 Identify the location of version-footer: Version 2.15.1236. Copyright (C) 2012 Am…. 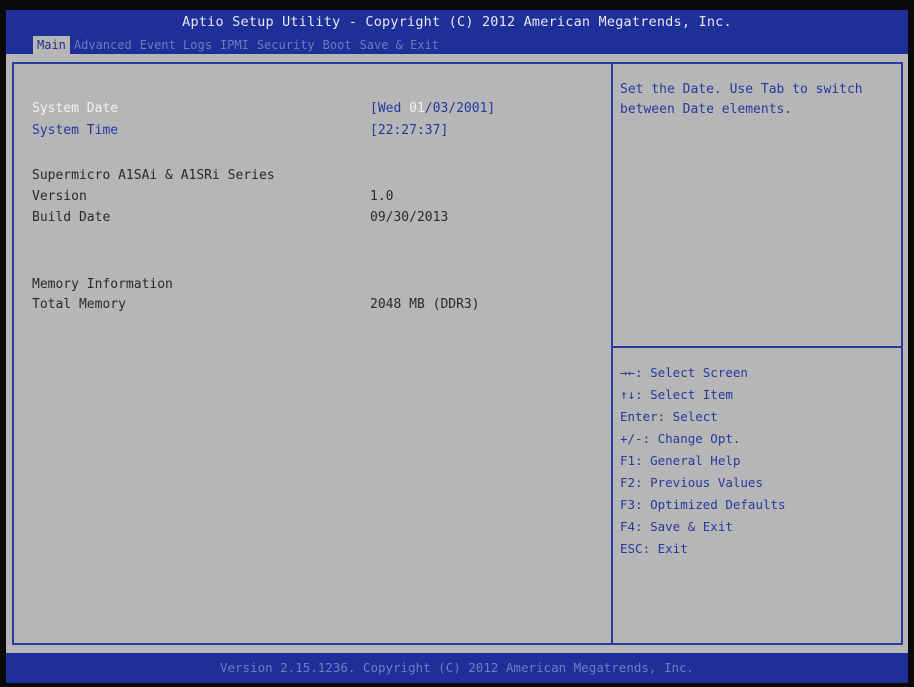
(457, 667).